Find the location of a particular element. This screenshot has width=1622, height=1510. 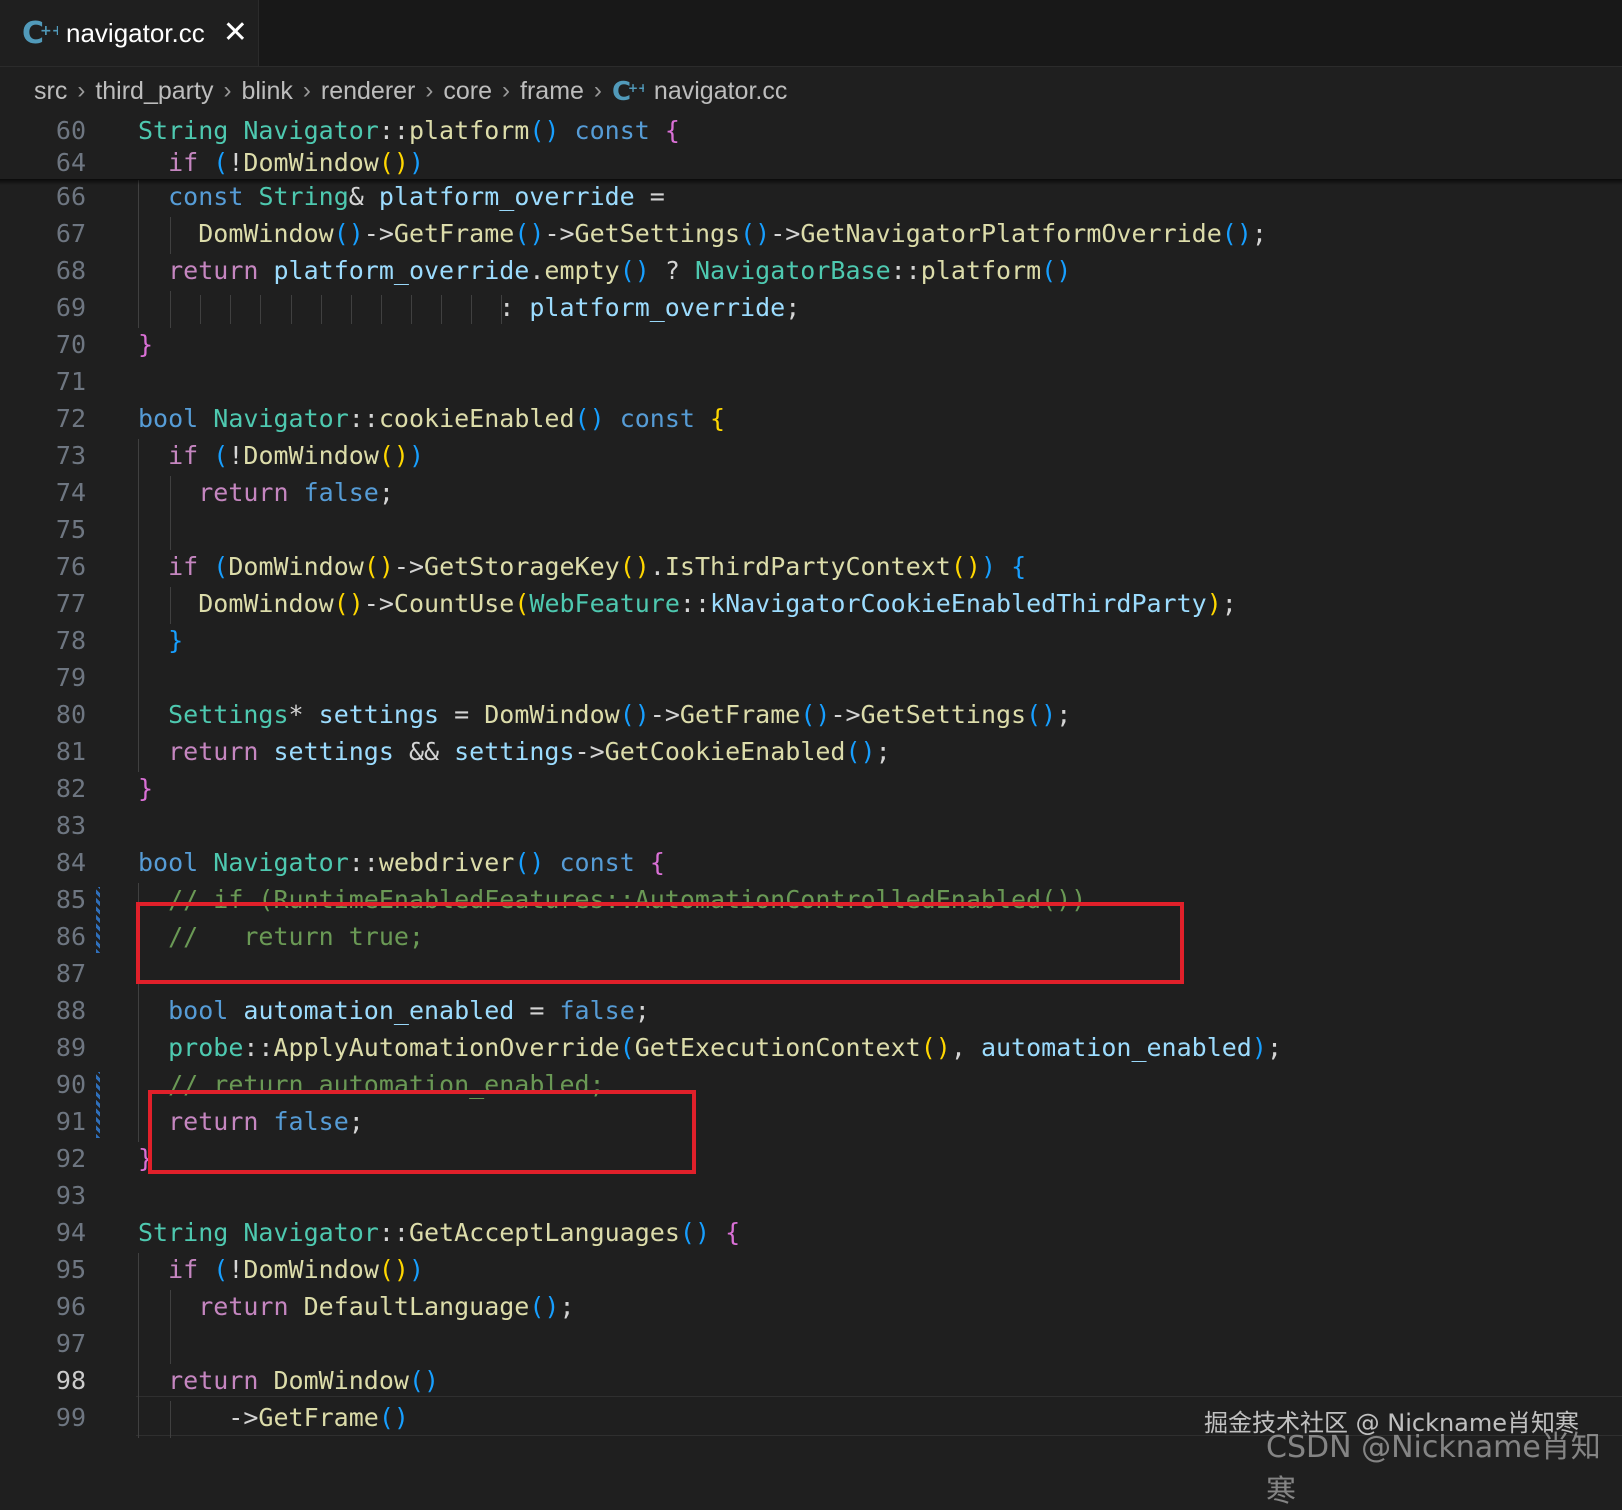

code-token: cookieEnabled is located at coordinates (476, 418).